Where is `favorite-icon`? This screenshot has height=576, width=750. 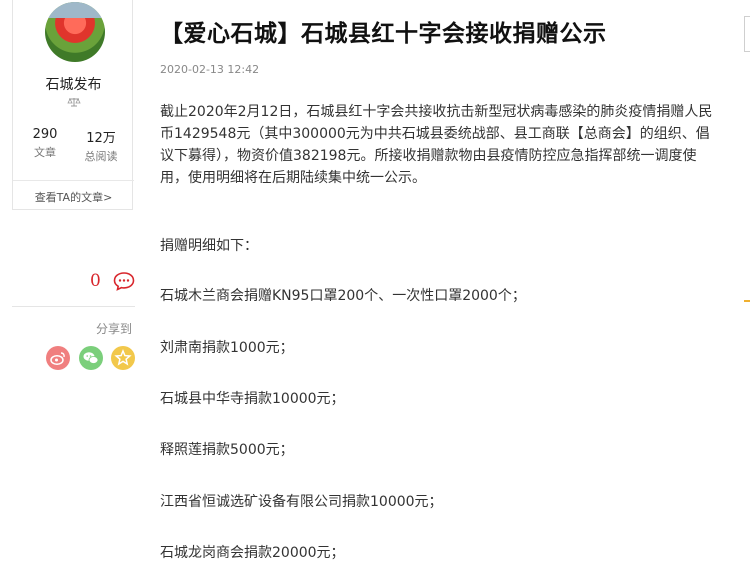
favorite-icon is located at coordinates (123, 357).